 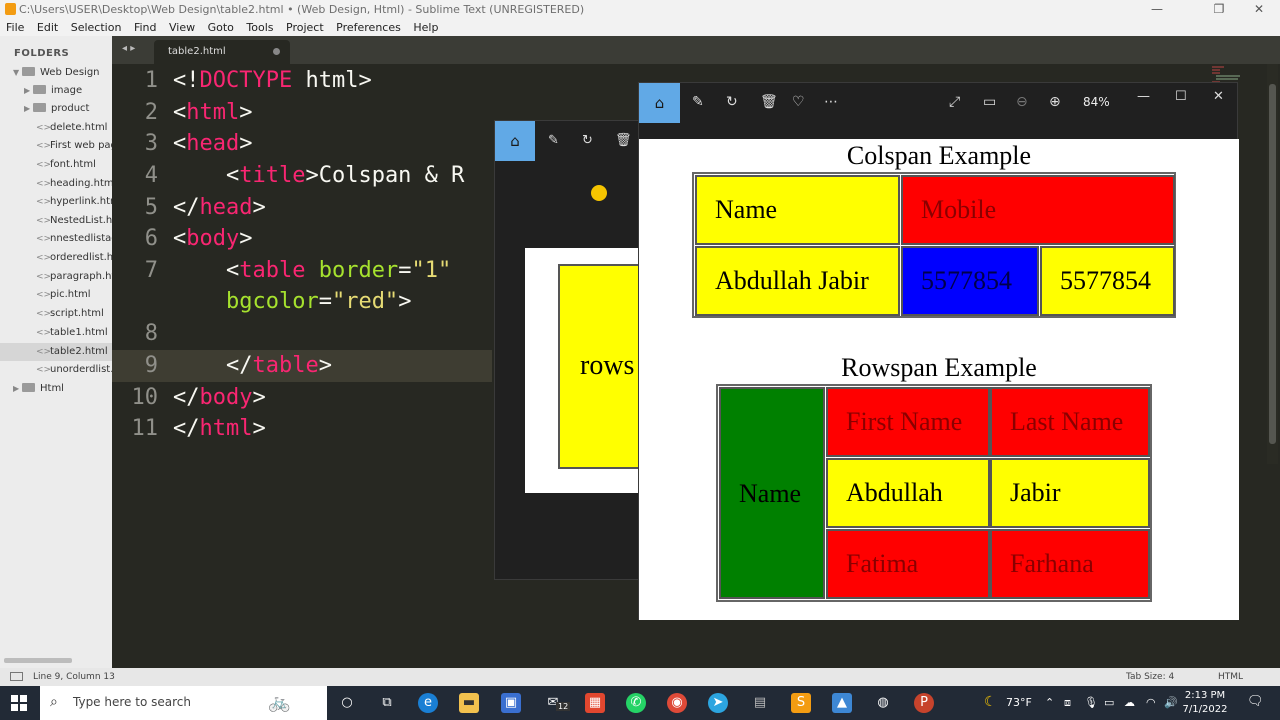 I want to click on sidebar-item-file: <>orderedlist.ht, so click(x=56, y=258).